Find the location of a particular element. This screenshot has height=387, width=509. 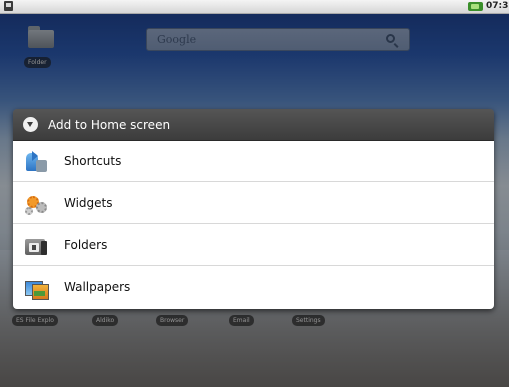

menu-item-shortcuts: Shortcuts is located at coordinates (253, 161).